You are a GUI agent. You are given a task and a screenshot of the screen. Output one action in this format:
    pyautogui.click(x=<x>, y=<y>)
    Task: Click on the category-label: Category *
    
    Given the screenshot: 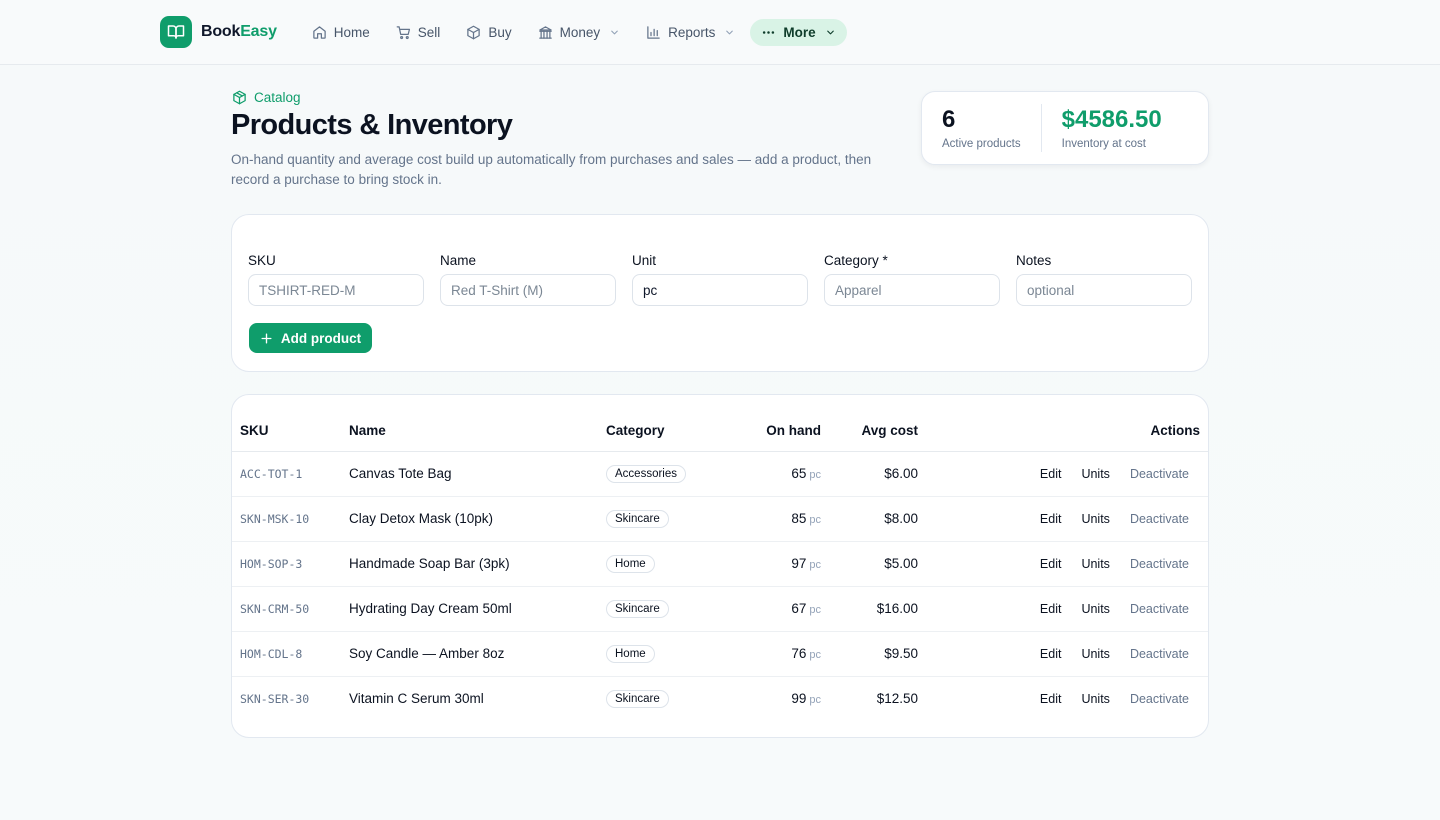 What is the action you would take?
    pyautogui.click(x=856, y=260)
    